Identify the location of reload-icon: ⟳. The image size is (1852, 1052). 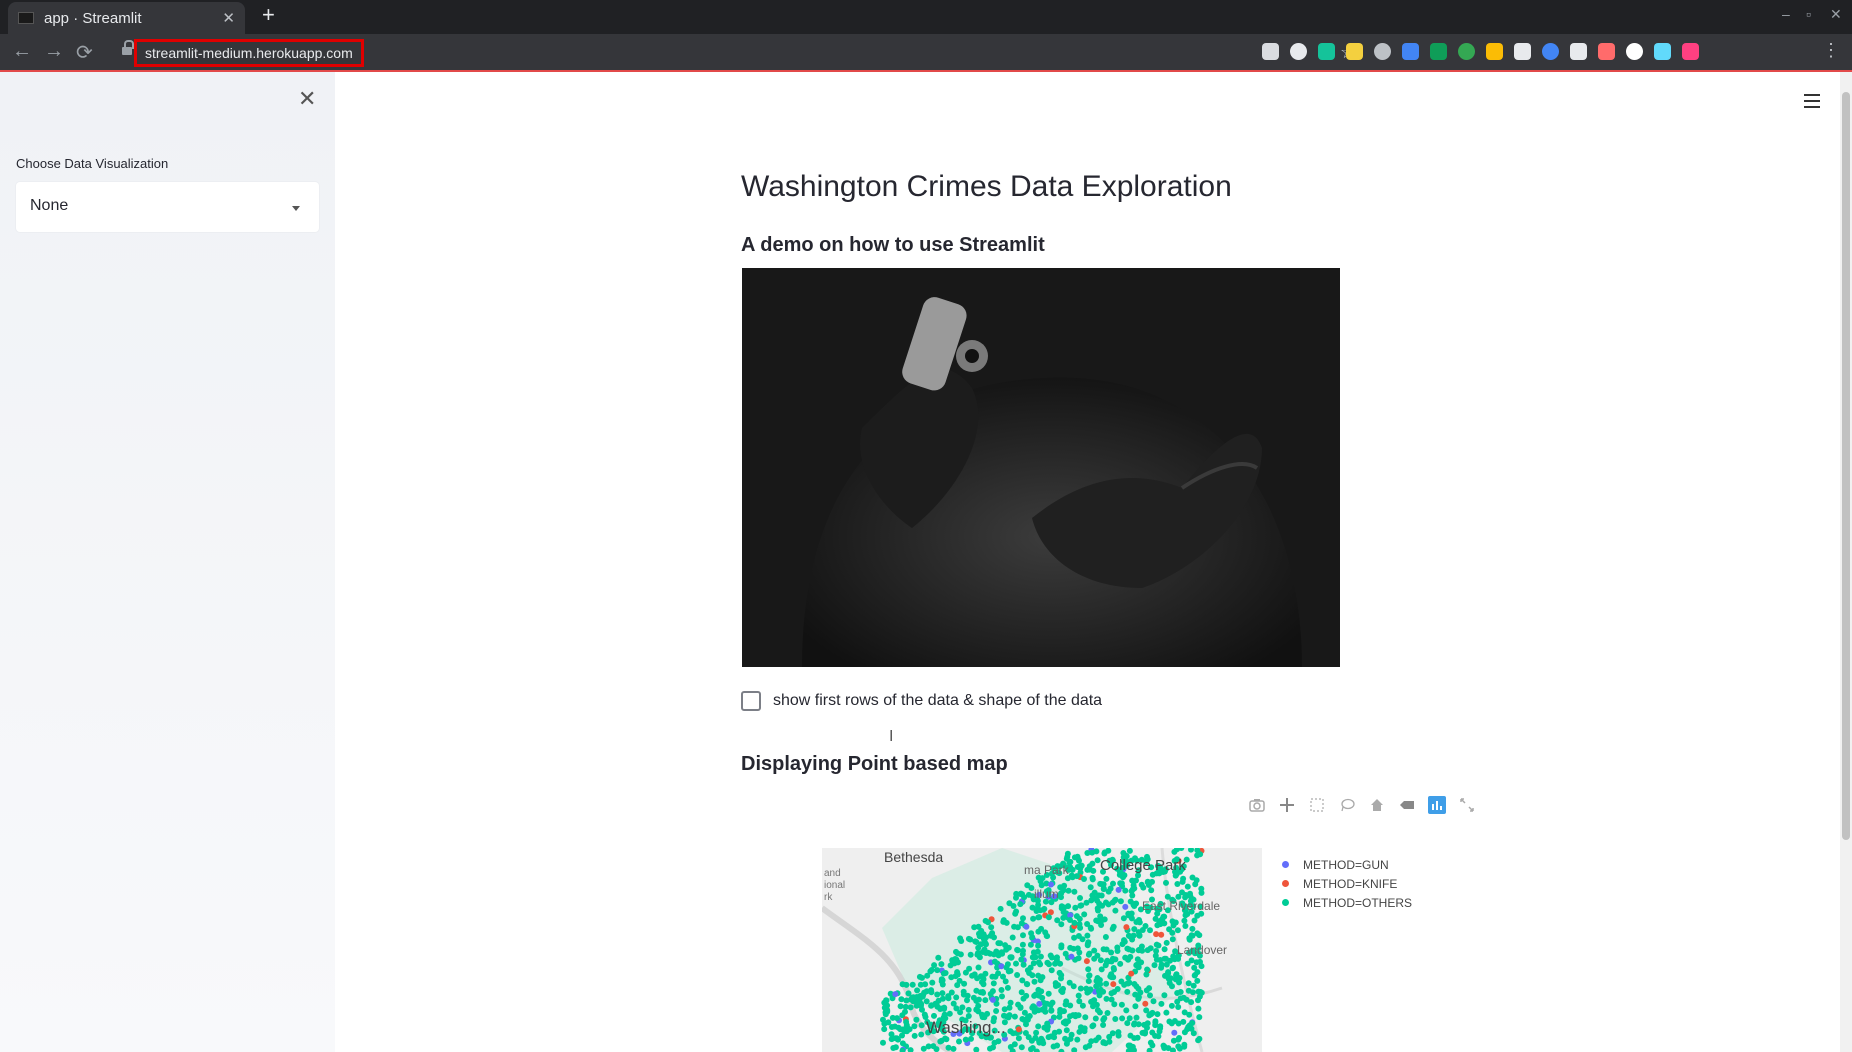
(84, 52).